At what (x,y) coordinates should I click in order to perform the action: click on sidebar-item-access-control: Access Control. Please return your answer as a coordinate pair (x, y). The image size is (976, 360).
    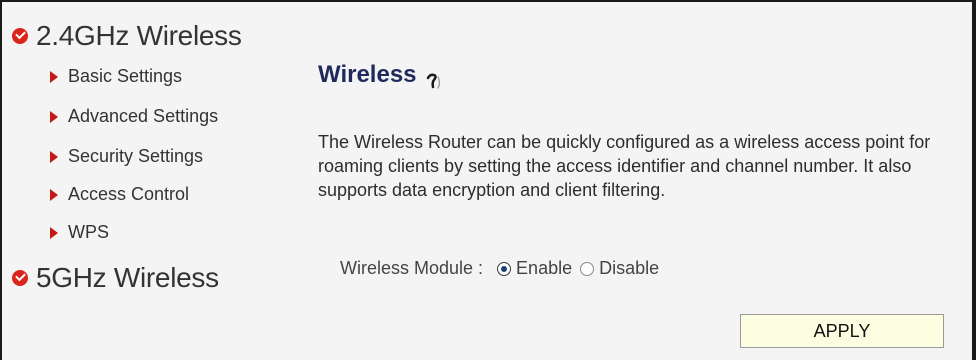
    Looking at the image, I should click on (119, 194).